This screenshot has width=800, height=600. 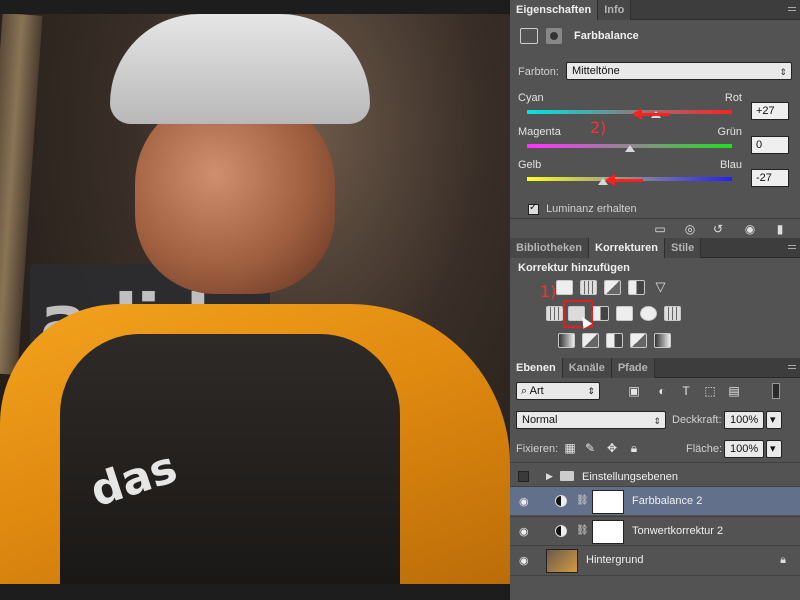 I want to click on filter-pixel-icon: ▣, so click(x=634, y=391).